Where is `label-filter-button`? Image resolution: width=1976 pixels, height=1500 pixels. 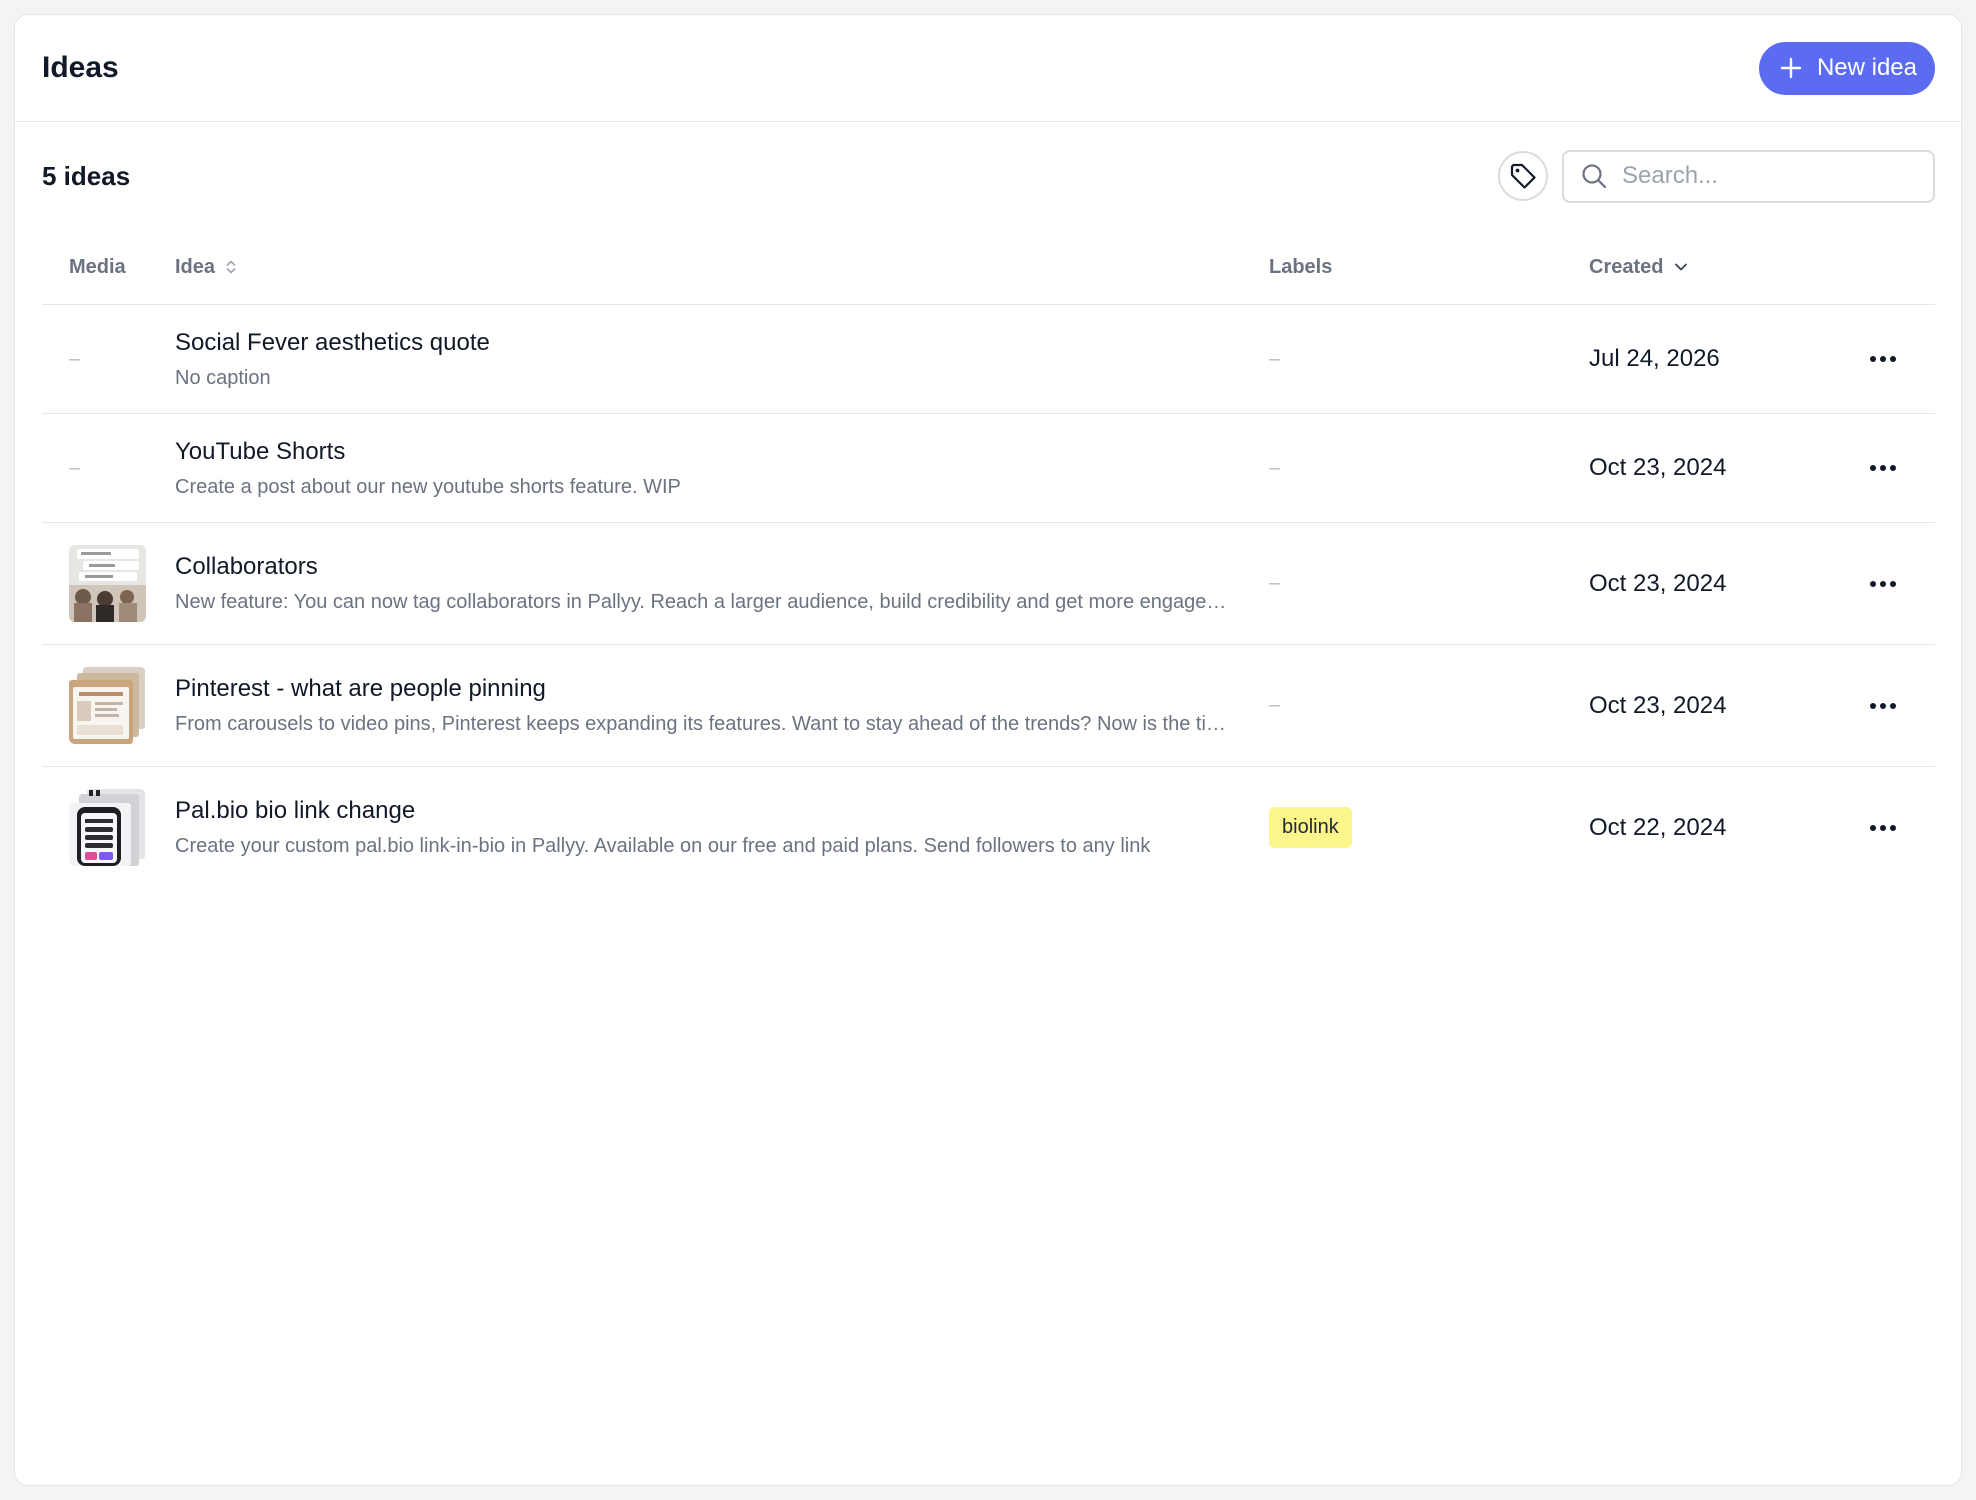 label-filter-button is located at coordinates (1523, 176).